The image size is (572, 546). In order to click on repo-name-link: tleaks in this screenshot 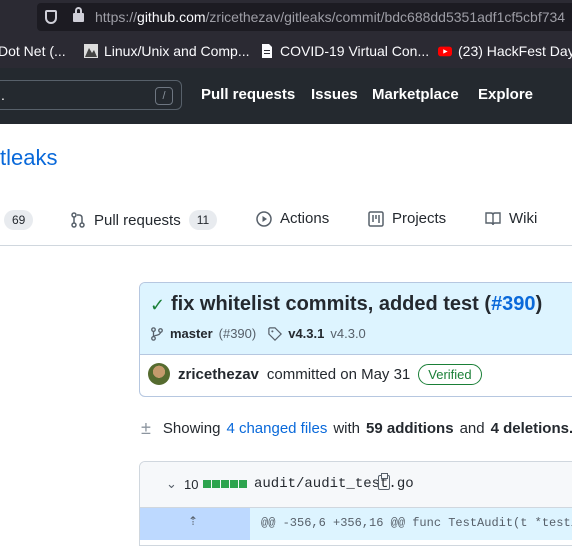, I will do `click(28, 158)`.